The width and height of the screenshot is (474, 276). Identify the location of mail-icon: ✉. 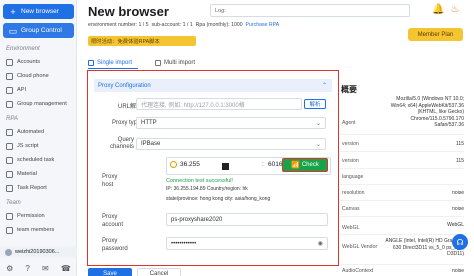
(45, 268).